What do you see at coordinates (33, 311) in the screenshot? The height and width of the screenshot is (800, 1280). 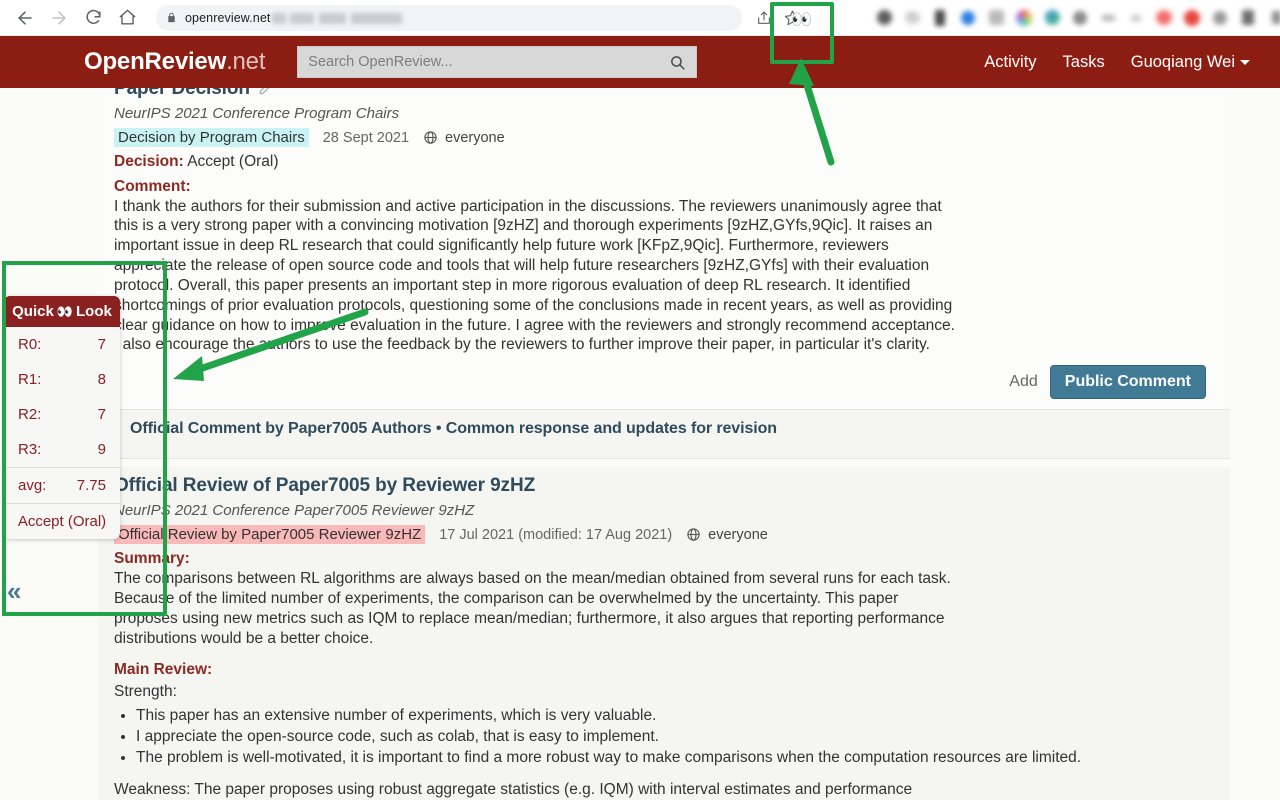 I see `quick-look-title-left: Quick` at bounding box center [33, 311].